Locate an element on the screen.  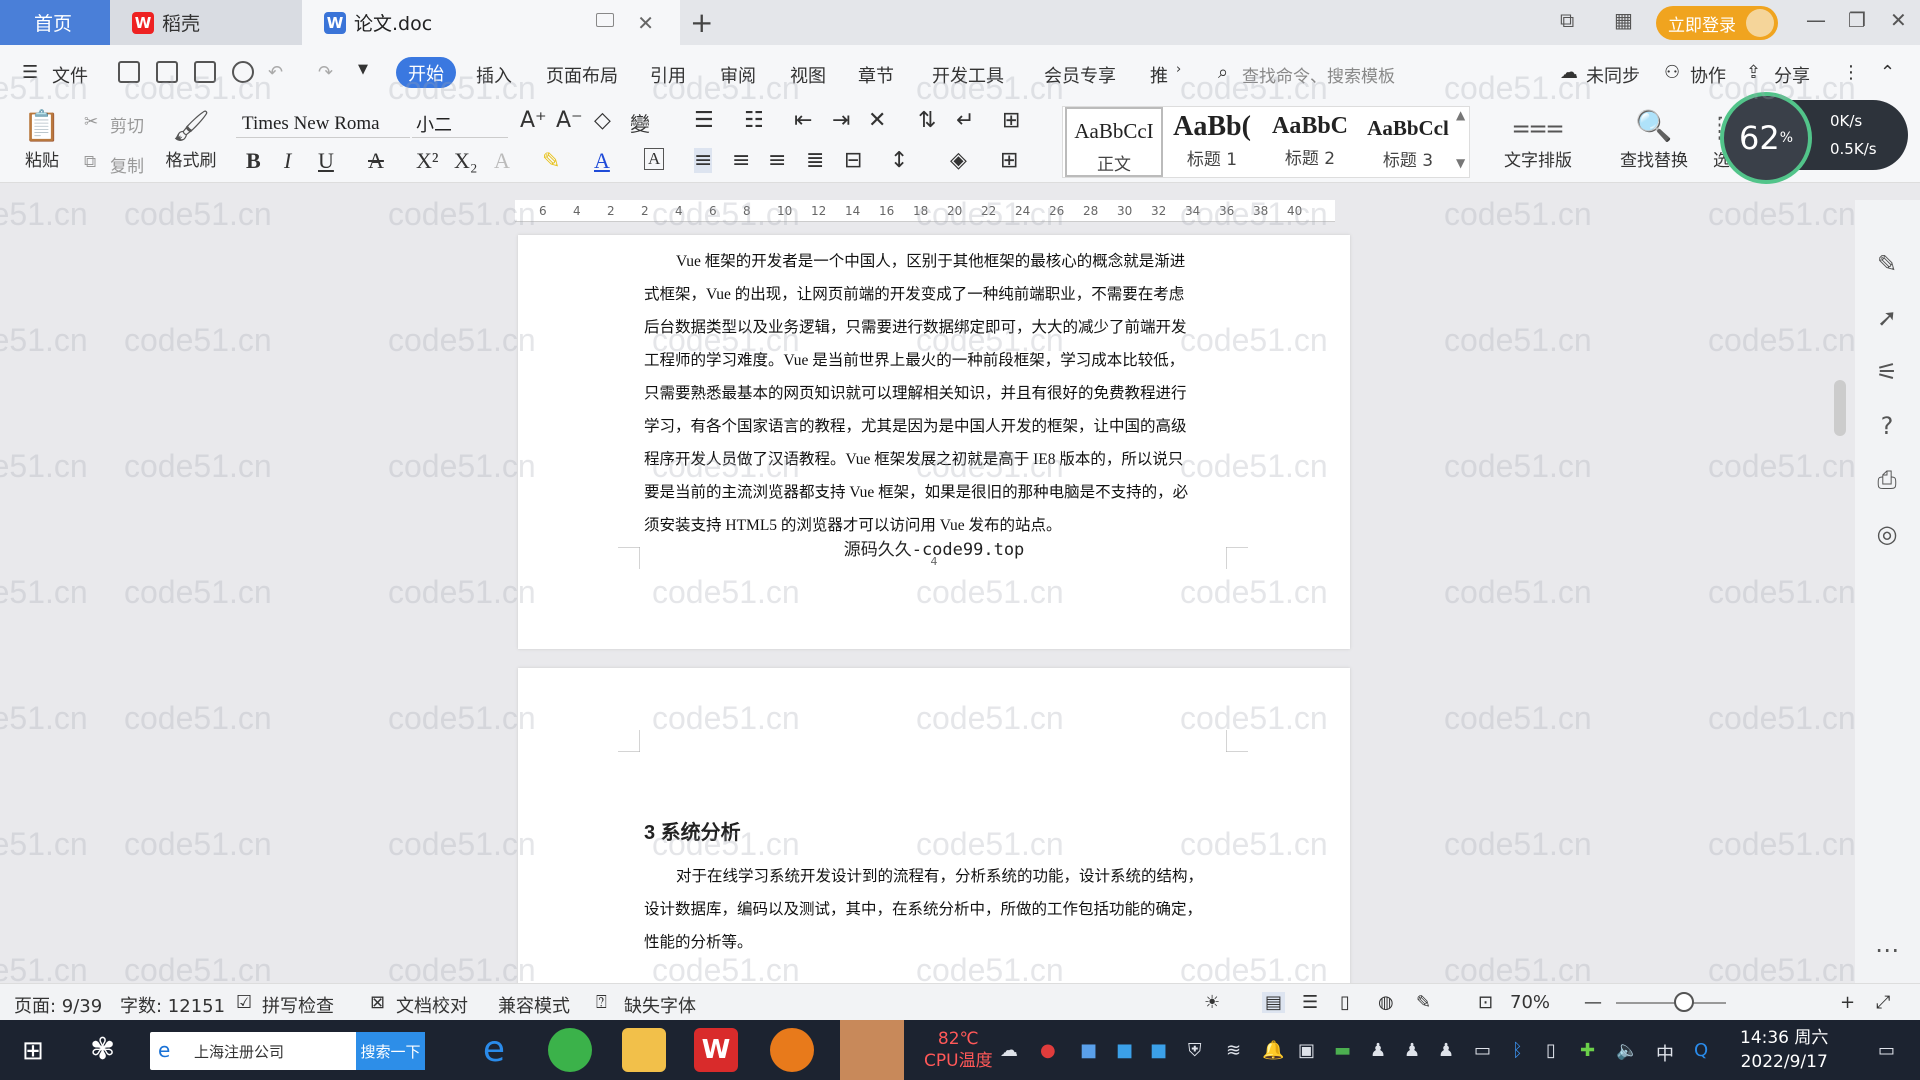
outline-view-icon: ☰ is located at coordinates (1310, 1002).